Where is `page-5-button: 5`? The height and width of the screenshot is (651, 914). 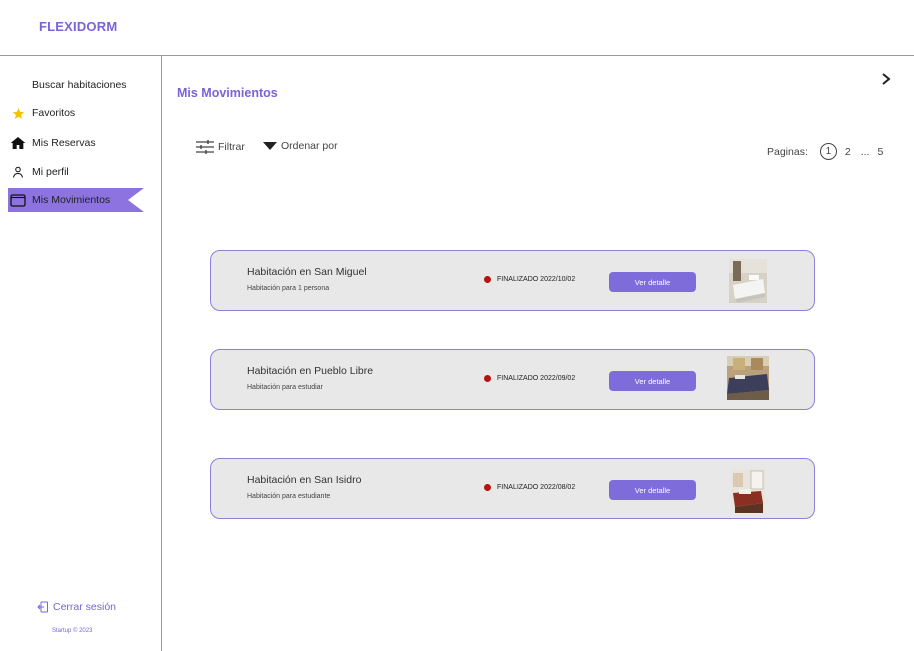 page-5-button: 5 is located at coordinates (880, 152).